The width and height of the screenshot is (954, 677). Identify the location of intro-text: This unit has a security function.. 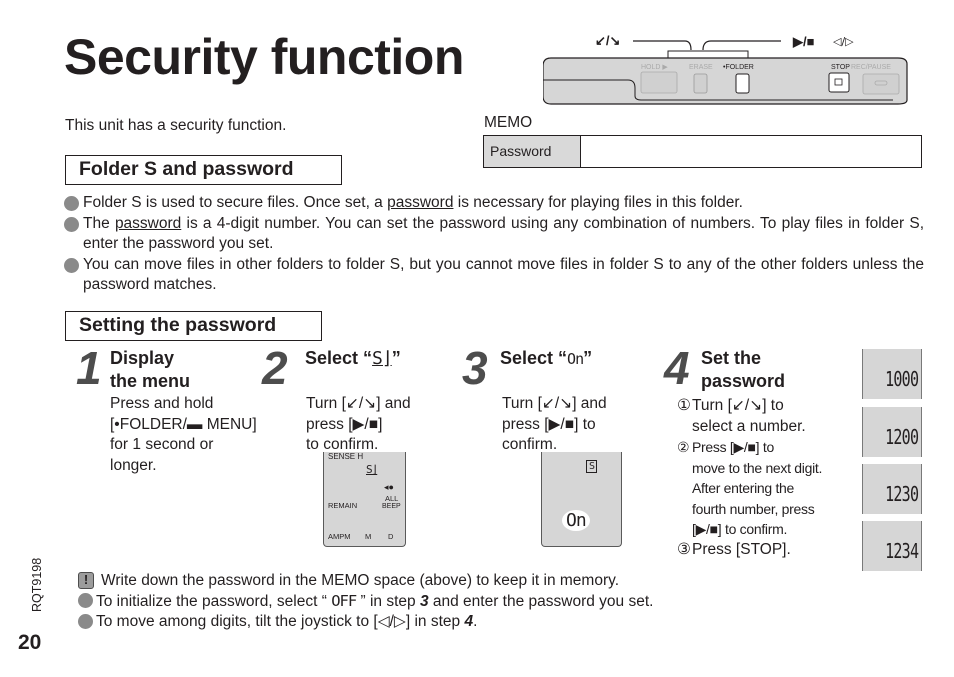
(176, 125).